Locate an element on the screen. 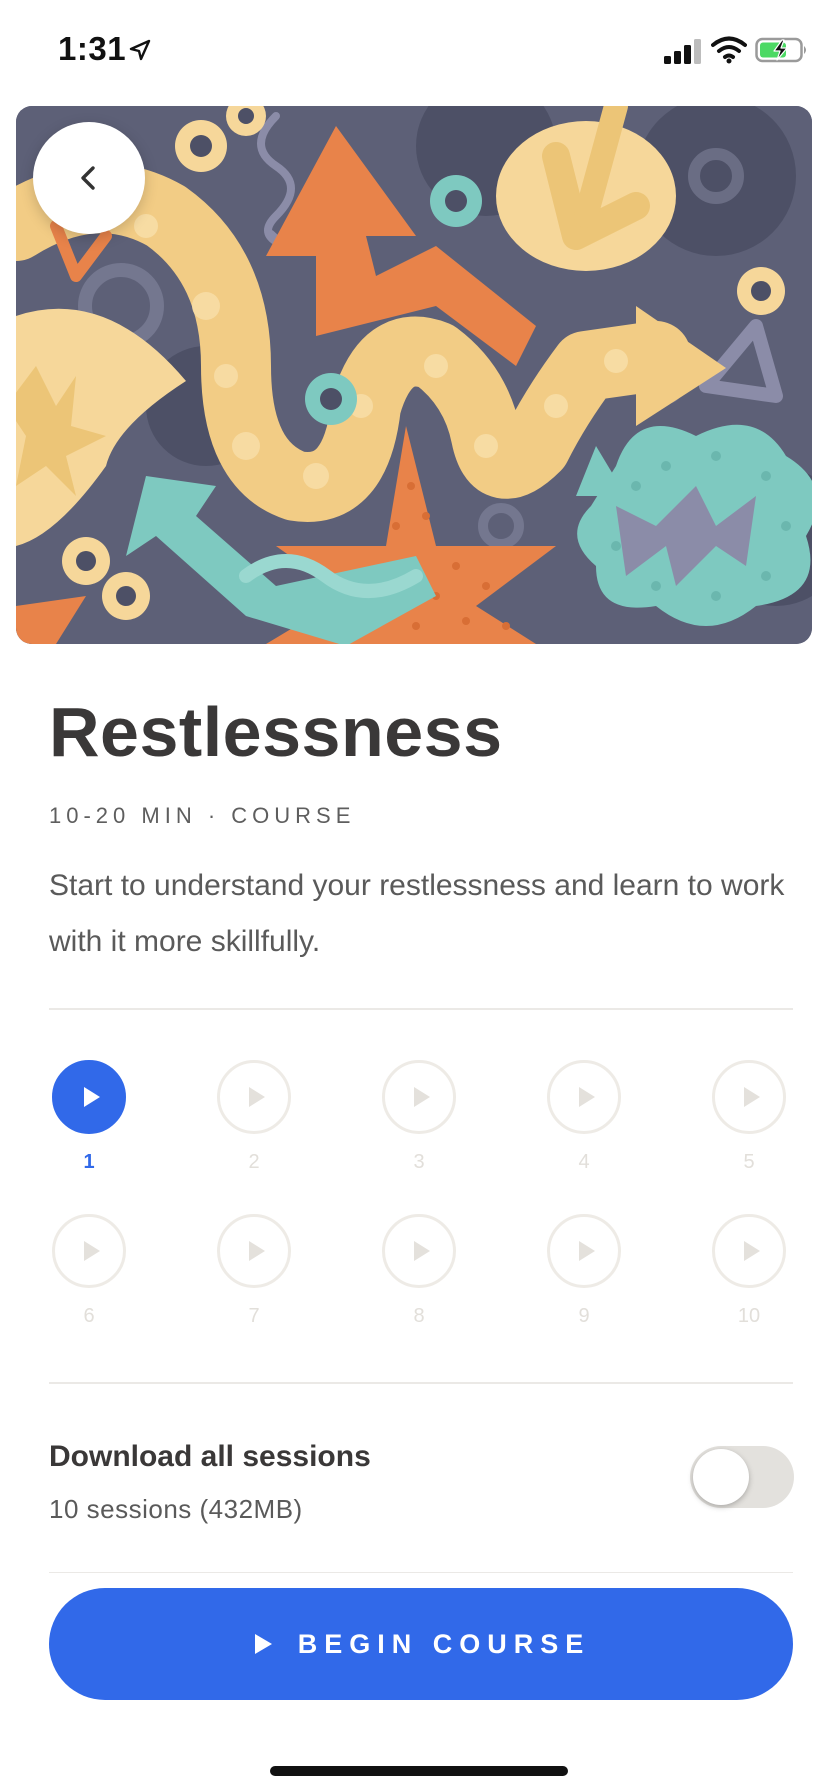 The image size is (828, 1792). session-number: 9 is located at coordinates (584, 1316).